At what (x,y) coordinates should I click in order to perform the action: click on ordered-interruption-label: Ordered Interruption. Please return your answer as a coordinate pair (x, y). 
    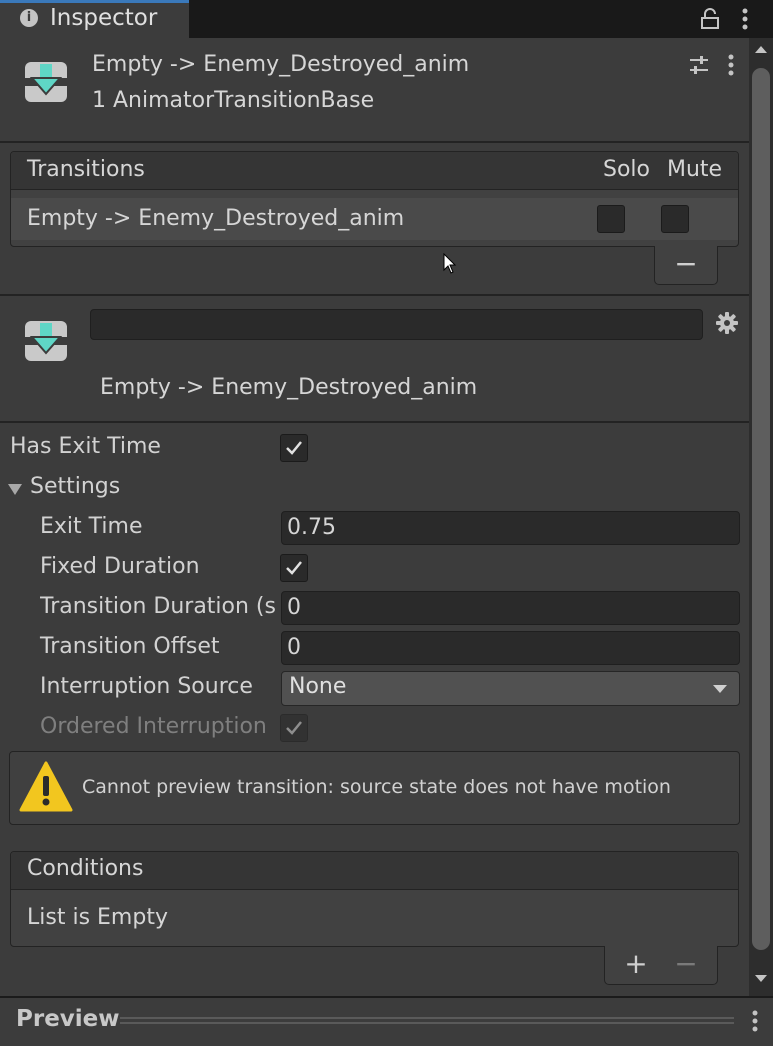
    Looking at the image, I should click on (153, 726).